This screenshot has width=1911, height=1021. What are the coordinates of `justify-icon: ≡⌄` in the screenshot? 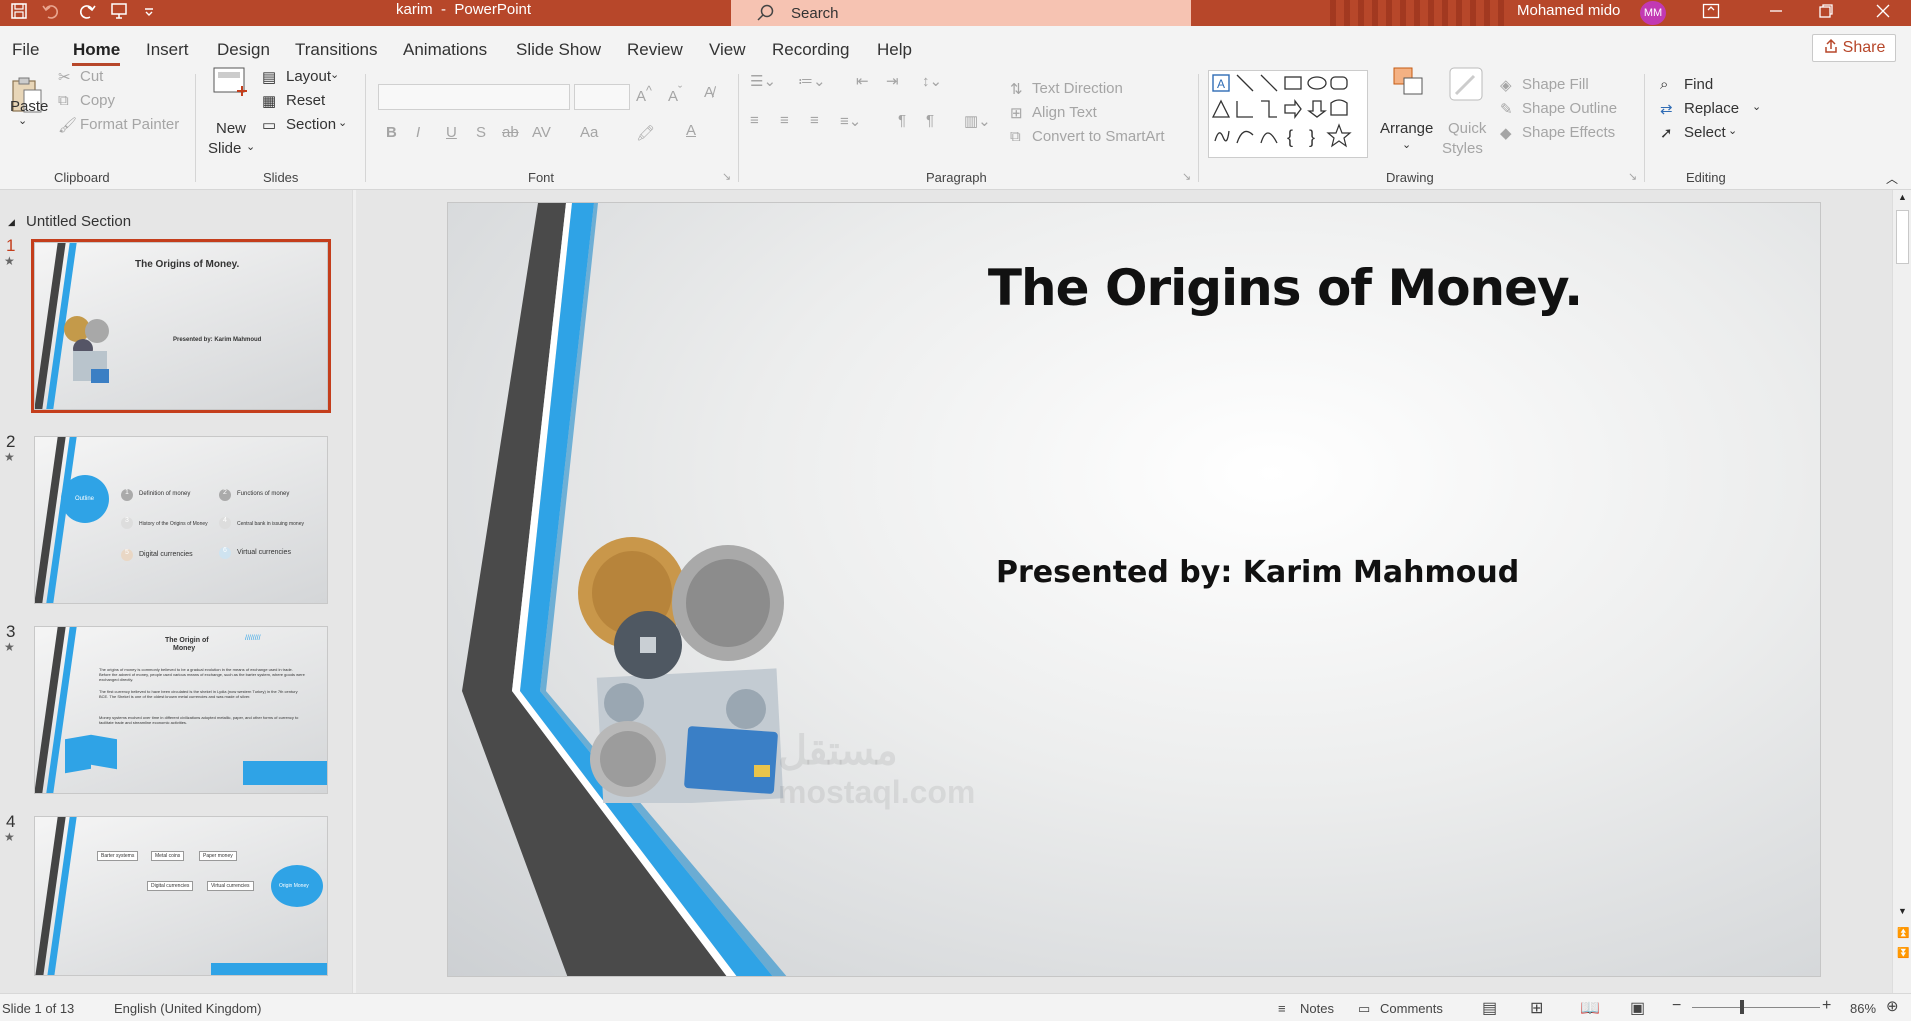 It's located at (850, 121).